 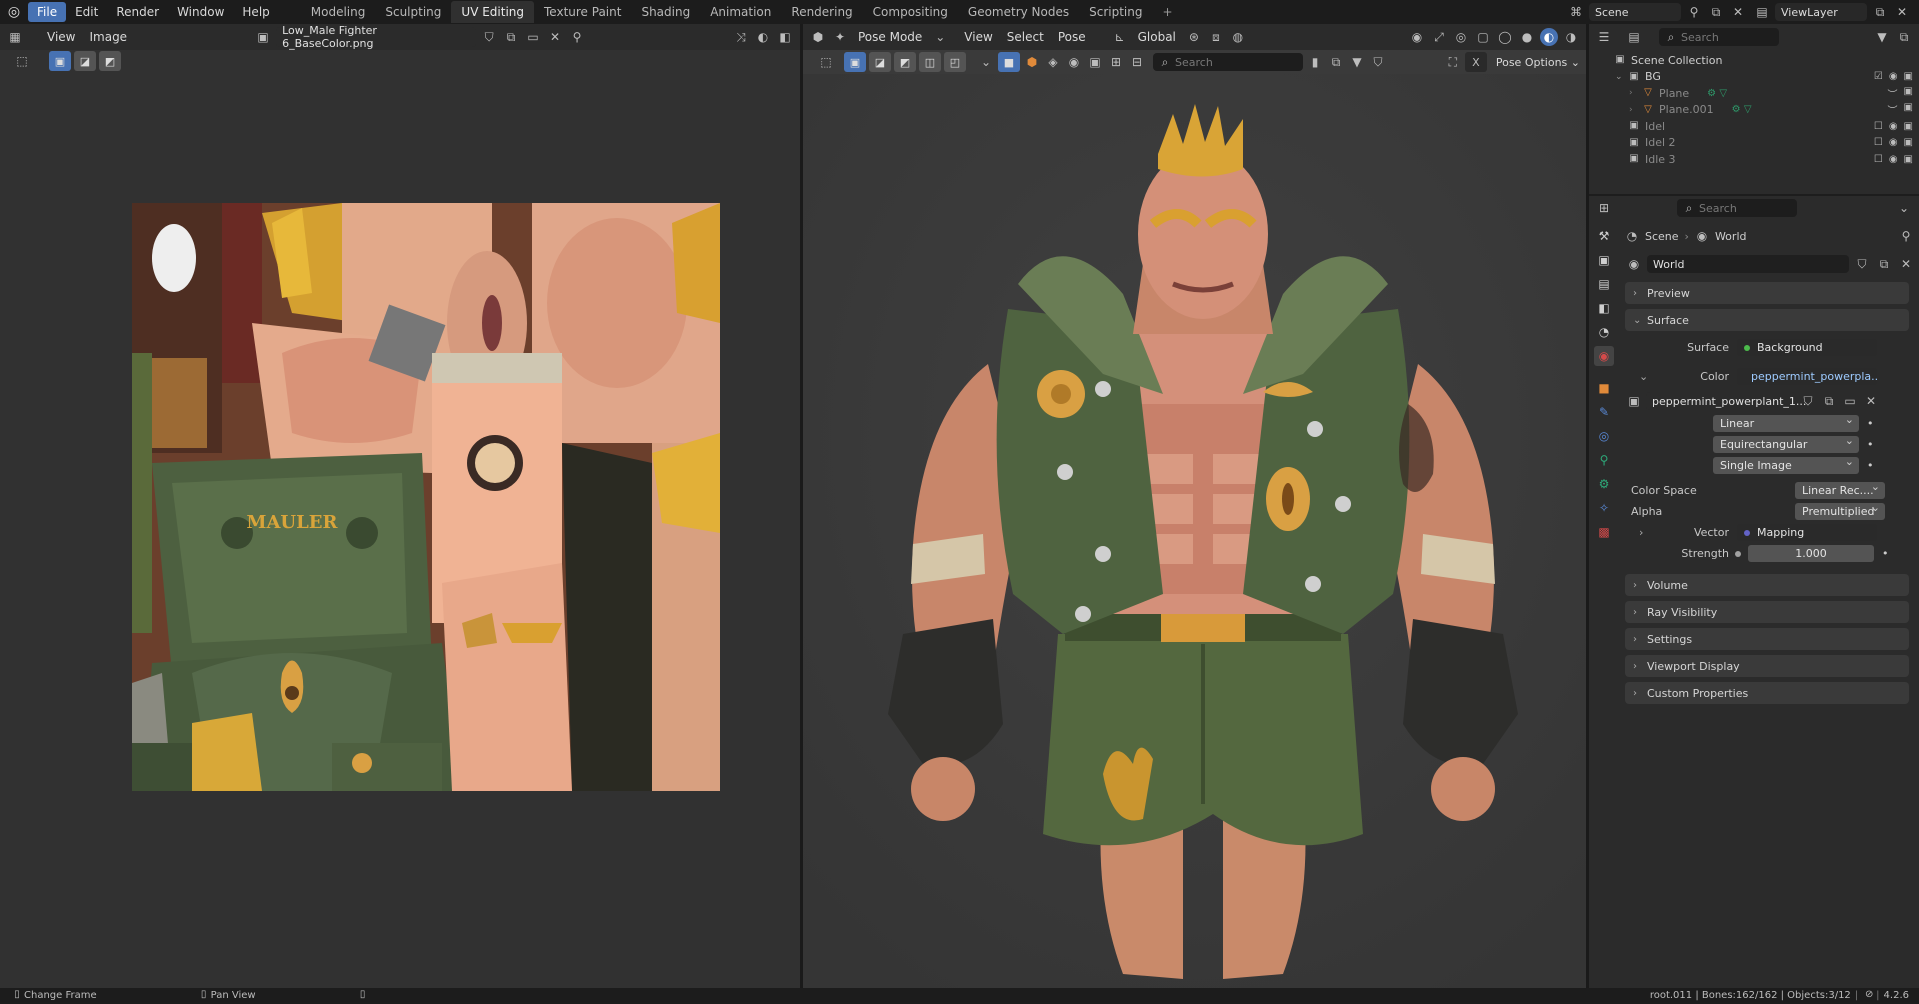 What do you see at coordinates (1719, 37) in the screenshot?
I see `outliner-search-input: ⌕ Search` at bounding box center [1719, 37].